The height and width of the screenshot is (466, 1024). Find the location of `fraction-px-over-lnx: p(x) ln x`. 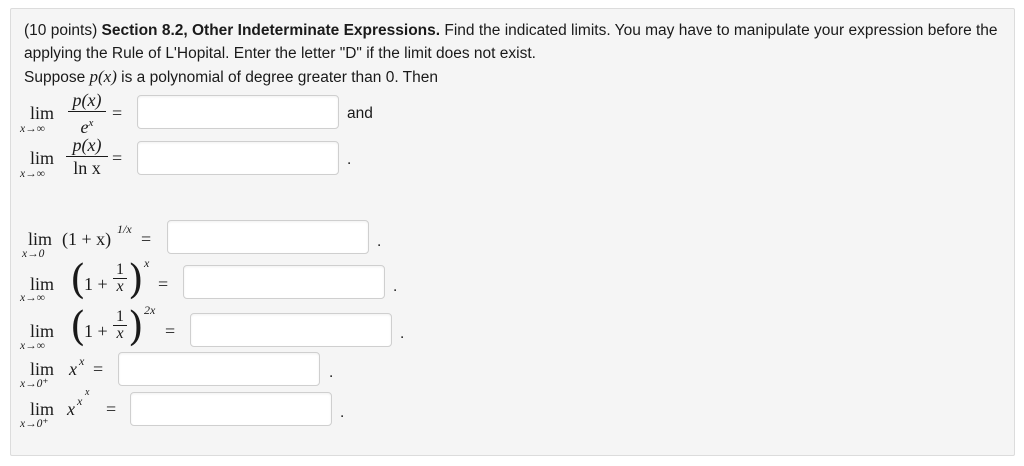

fraction-px-over-lnx: p(x) ln x is located at coordinates (87, 156).